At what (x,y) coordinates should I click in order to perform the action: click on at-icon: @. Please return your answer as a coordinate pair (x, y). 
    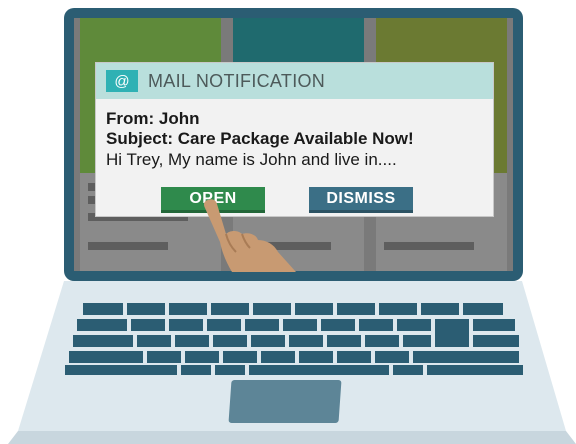
    Looking at the image, I should click on (122, 81).